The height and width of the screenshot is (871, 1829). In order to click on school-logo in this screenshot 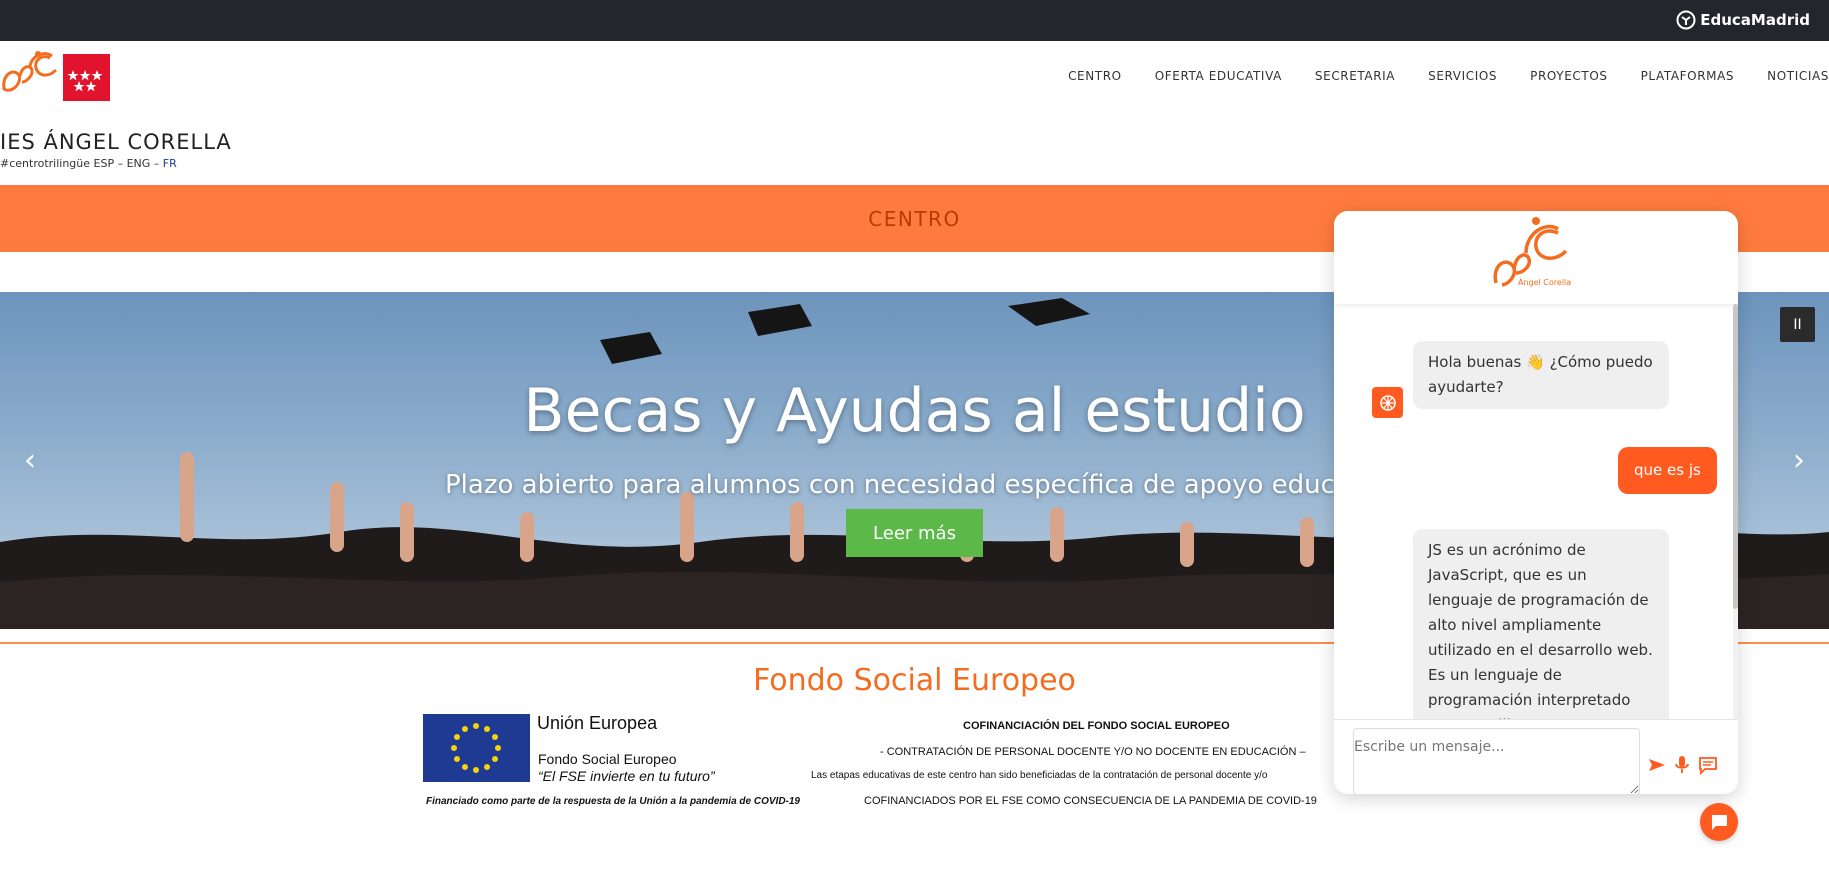, I will do `click(57, 78)`.